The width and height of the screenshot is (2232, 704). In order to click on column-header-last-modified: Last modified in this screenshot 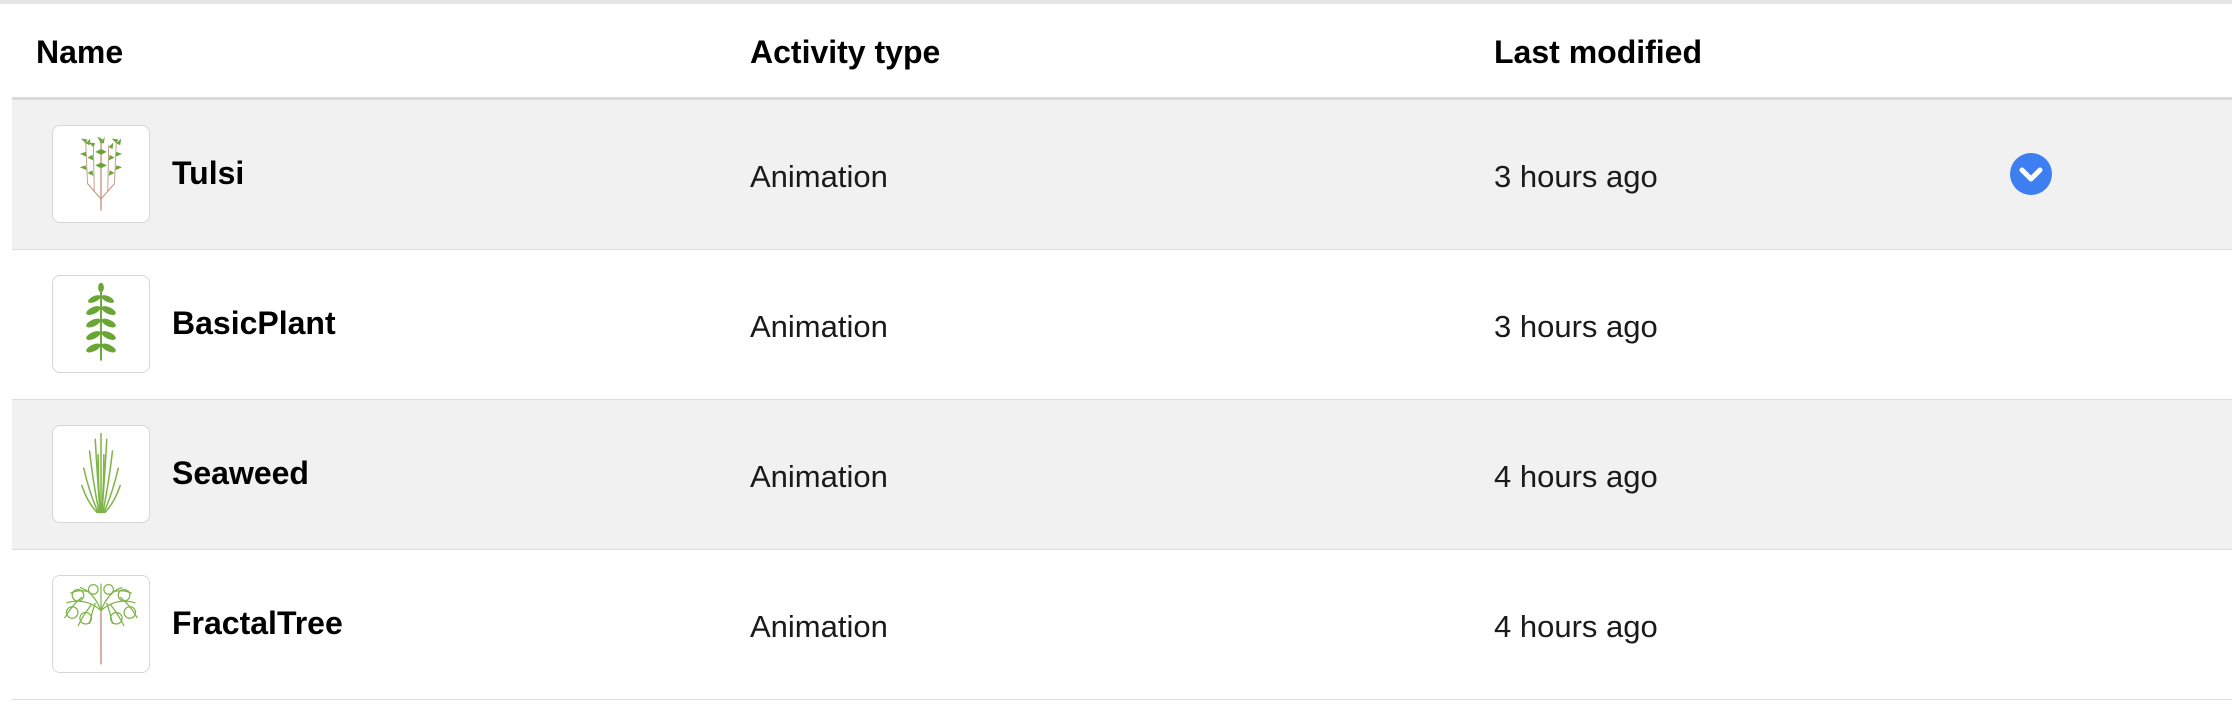, I will do `click(1598, 52)`.